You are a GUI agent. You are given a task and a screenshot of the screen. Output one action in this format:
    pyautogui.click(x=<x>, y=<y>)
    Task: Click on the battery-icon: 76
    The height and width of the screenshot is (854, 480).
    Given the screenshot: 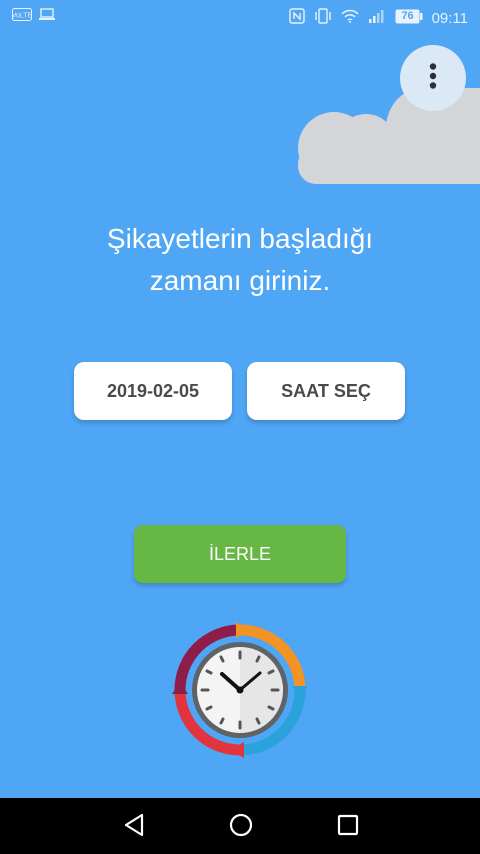 What is the action you would take?
    pyautogui.click(x=409, y=18)
    